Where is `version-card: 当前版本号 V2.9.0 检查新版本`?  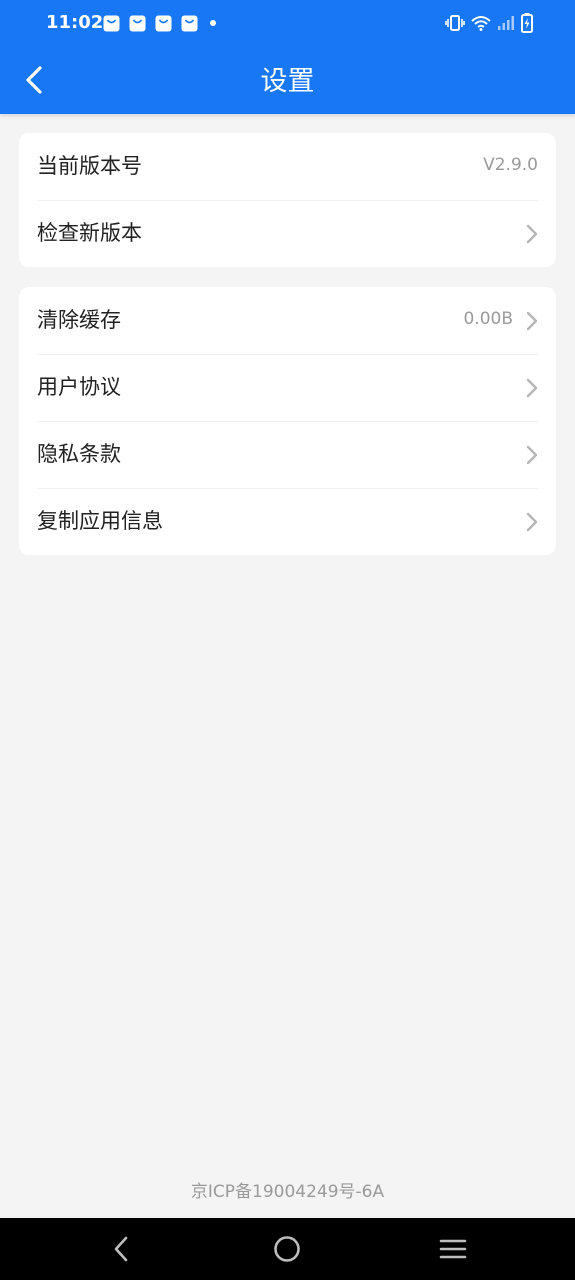
version-card: 当前版本号 V2.9.0 检查新版本 is located at coordinates (287, 200).